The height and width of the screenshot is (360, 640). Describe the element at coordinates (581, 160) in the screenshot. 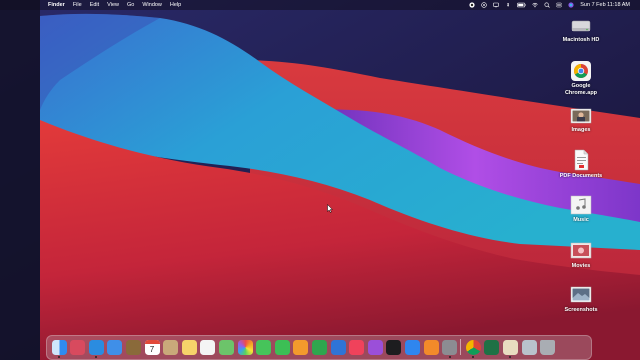

I see `pdf-documents-icon` at that location.